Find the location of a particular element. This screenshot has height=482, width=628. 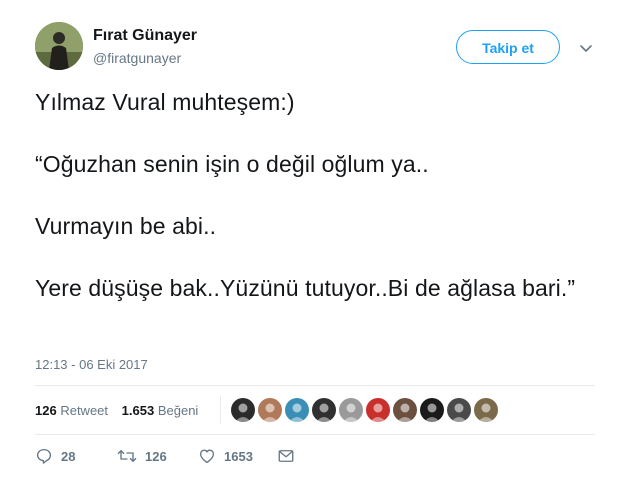

retweet-count: 126 is located at coordinates (156, 456).